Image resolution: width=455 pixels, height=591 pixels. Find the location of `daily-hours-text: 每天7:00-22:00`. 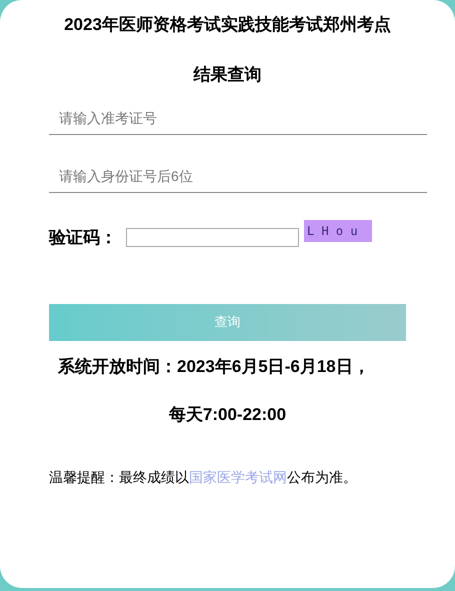

daily-hours-text: 每天7:00-22:00 is located at coordinates (227, 415).